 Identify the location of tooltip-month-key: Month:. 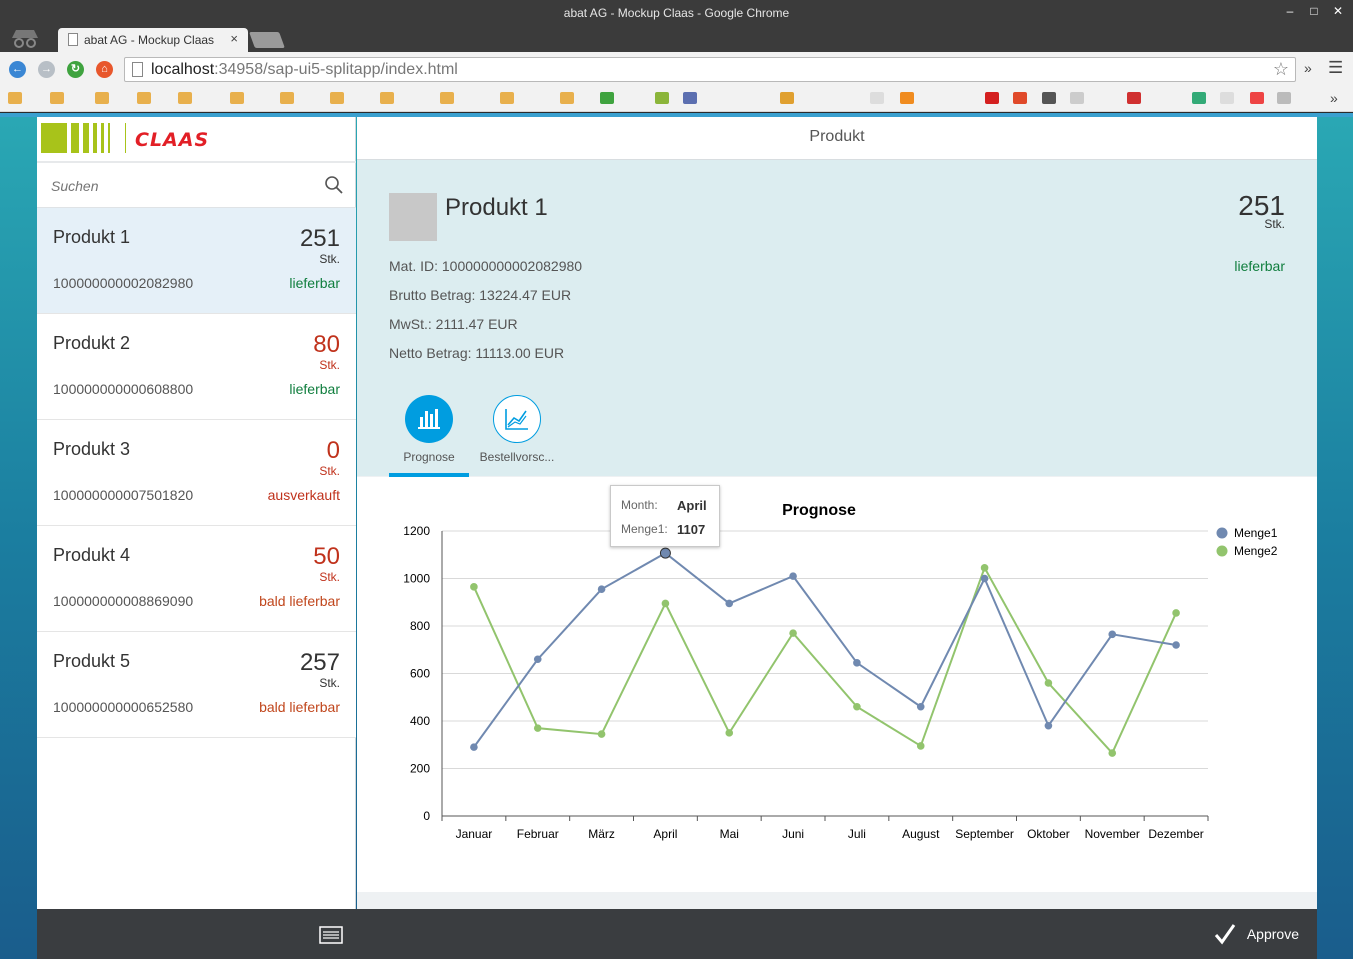
(639, 505).